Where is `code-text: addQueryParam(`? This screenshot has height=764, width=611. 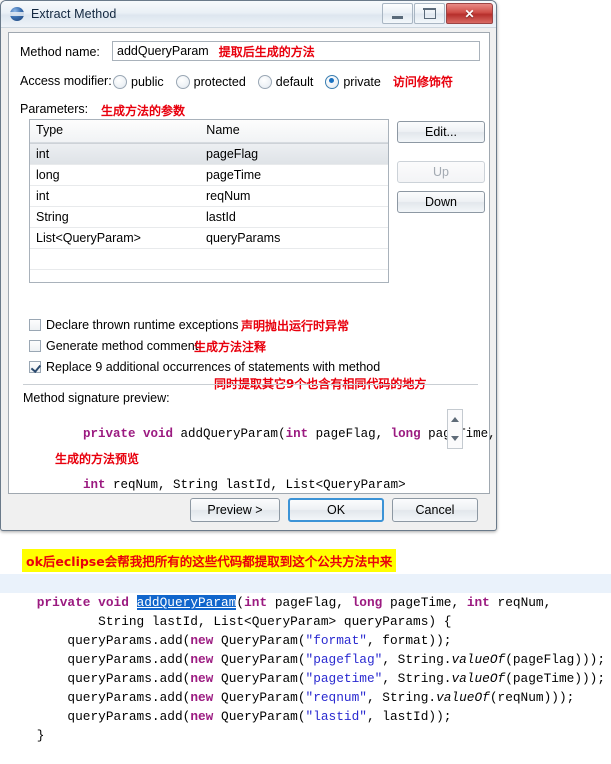 code-text: addQueryParam( is located at coordinates (233, 434).